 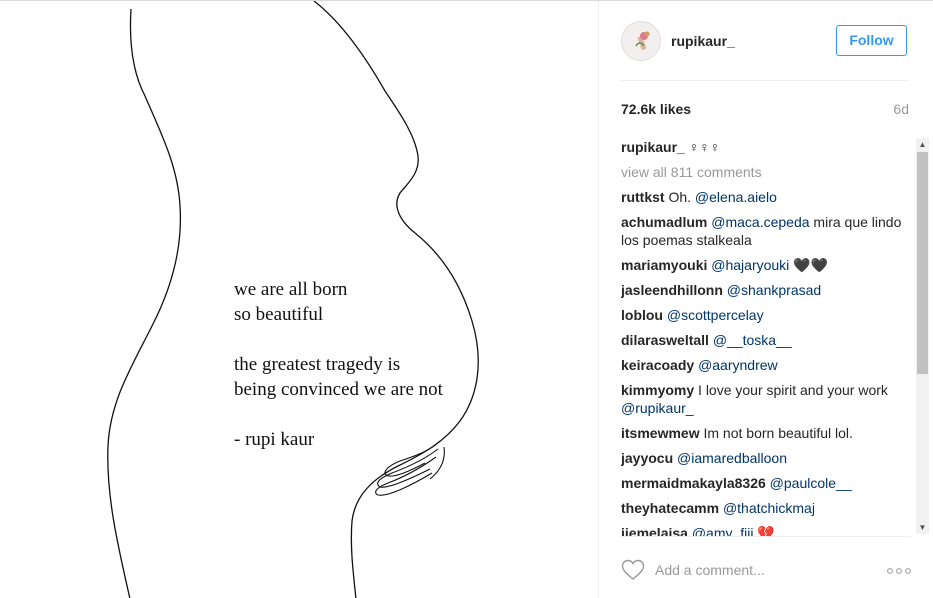 I want to click on heart-outline-icon, so click(x=633, y=570).